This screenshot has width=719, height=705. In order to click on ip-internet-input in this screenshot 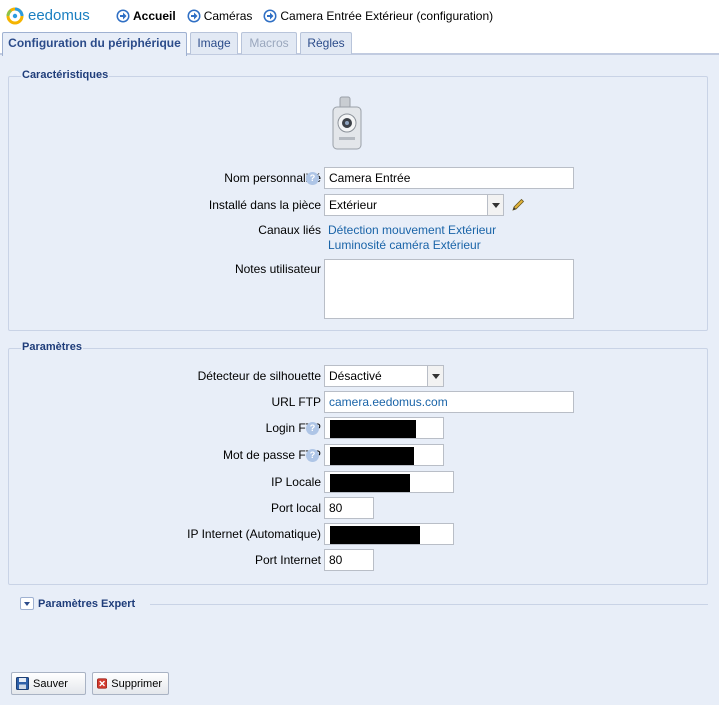, I will do `click(389, 534)`.